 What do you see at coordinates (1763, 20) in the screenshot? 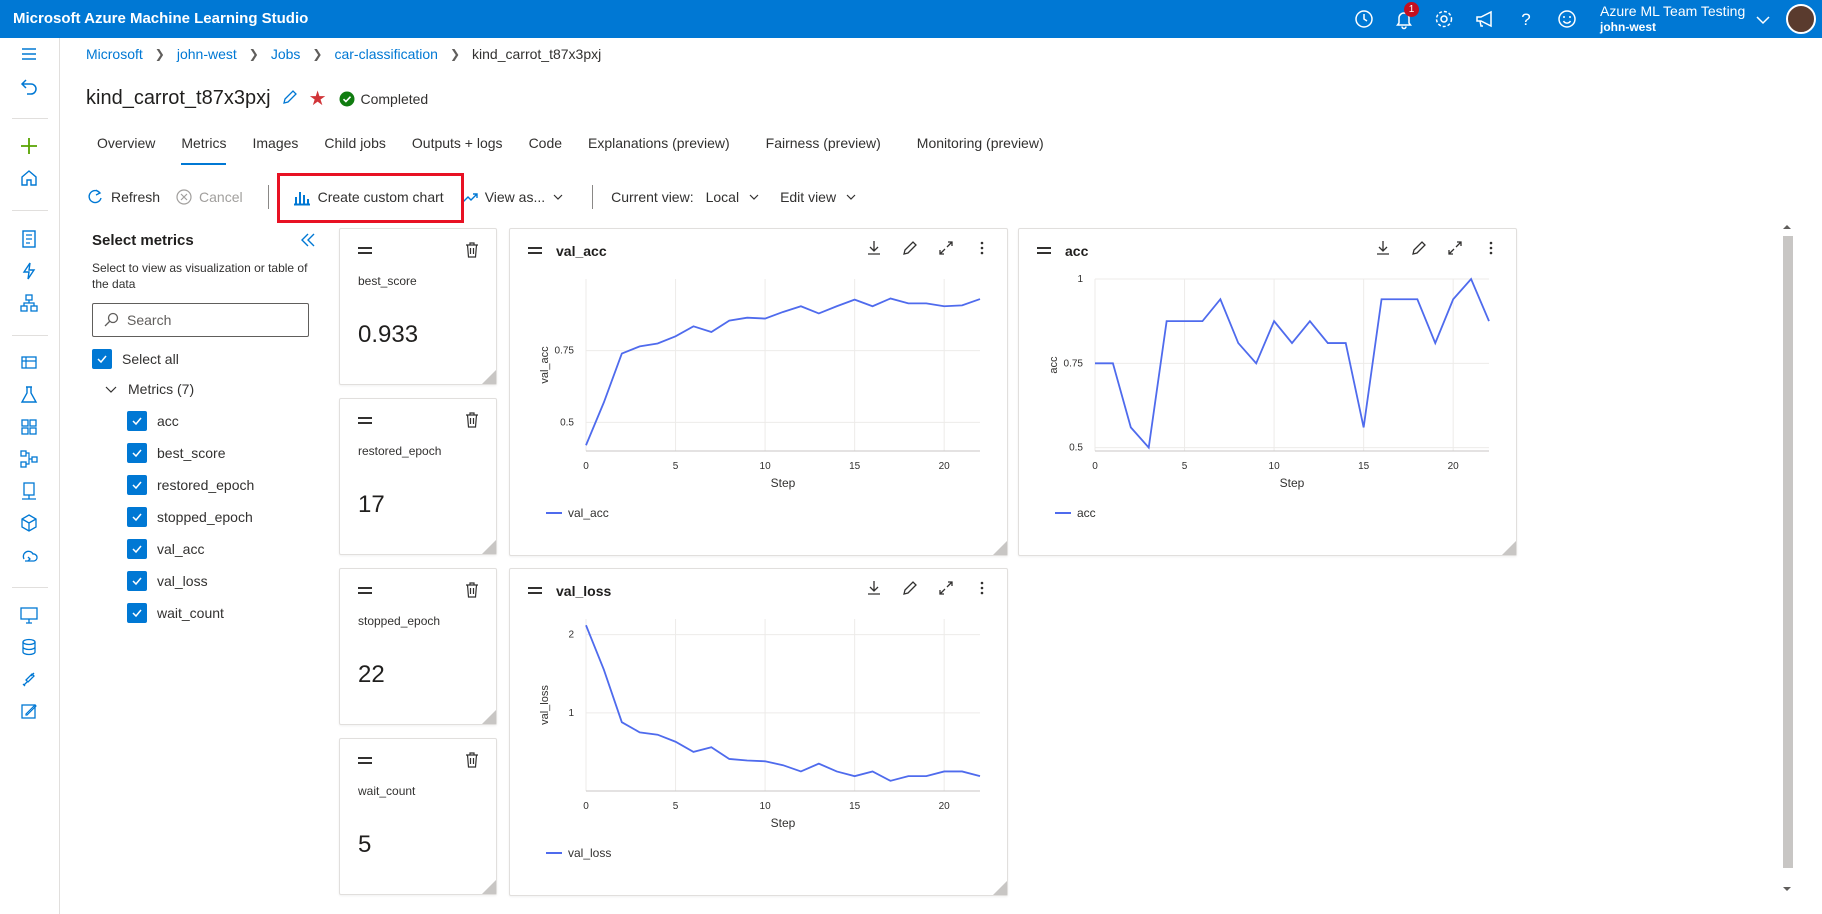
I see `chevron-down-icon` at bounding box center [1763, 20].